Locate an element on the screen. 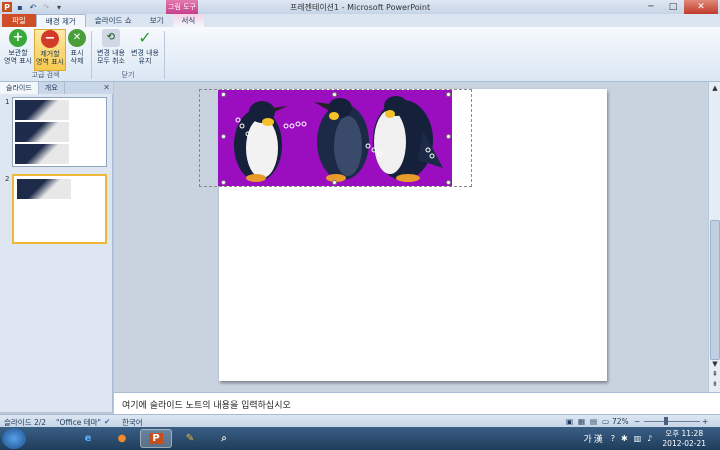 Image resolution: width=720 pixels, height=450 pixels. next-slide-icon: ⇟ is located at coordinates (715, 385).